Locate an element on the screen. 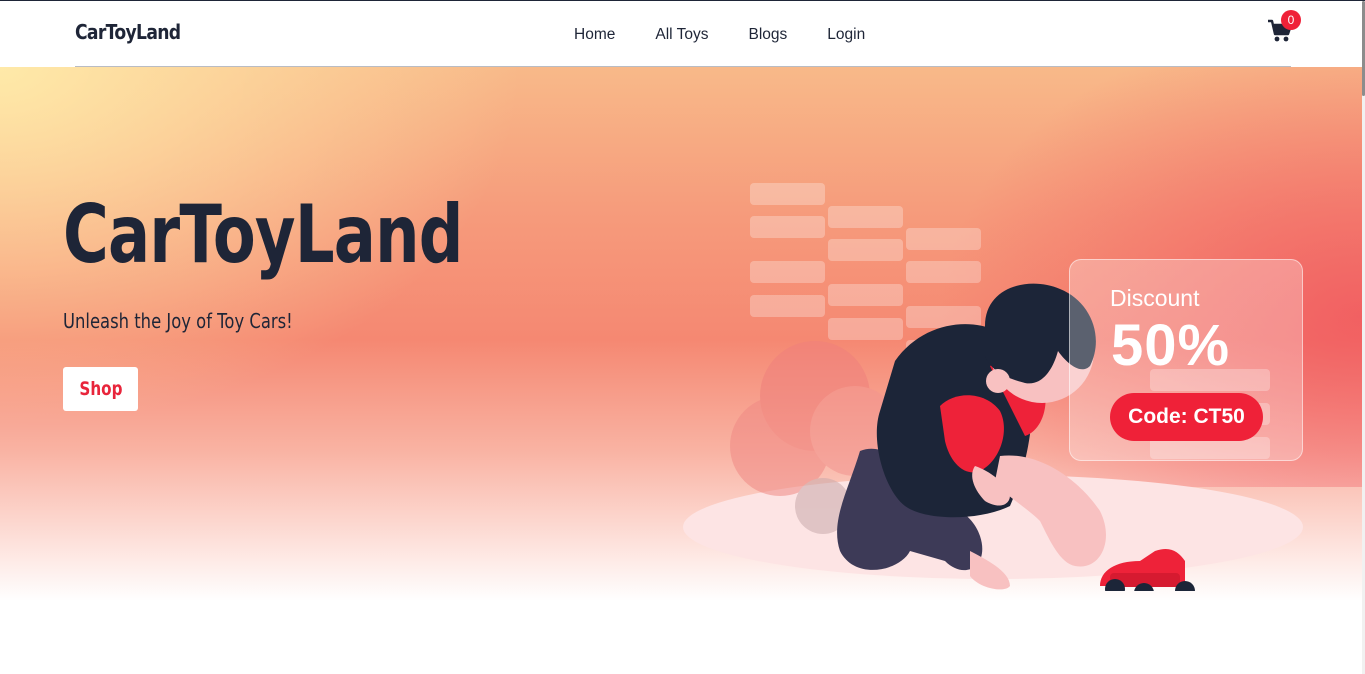 Image resolution: width=1365 pixels, height=674 pixels. nav-link-login: Login is located at coordinates (846, 35).